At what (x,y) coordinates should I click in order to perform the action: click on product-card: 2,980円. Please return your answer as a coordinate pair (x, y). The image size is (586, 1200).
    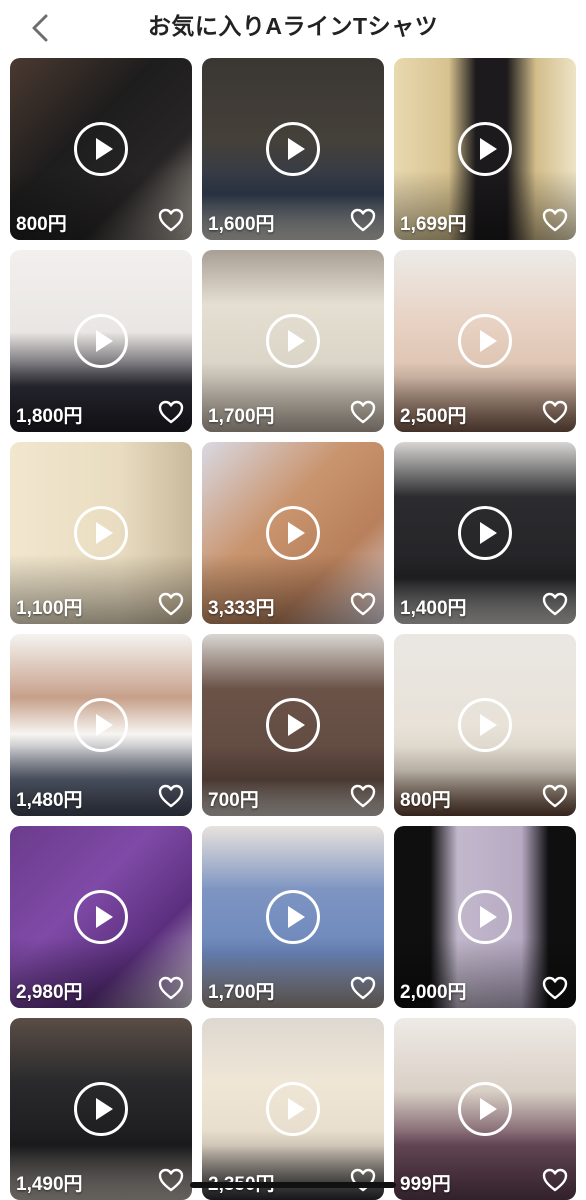
    Looking at the image, I should click on (101, 917).